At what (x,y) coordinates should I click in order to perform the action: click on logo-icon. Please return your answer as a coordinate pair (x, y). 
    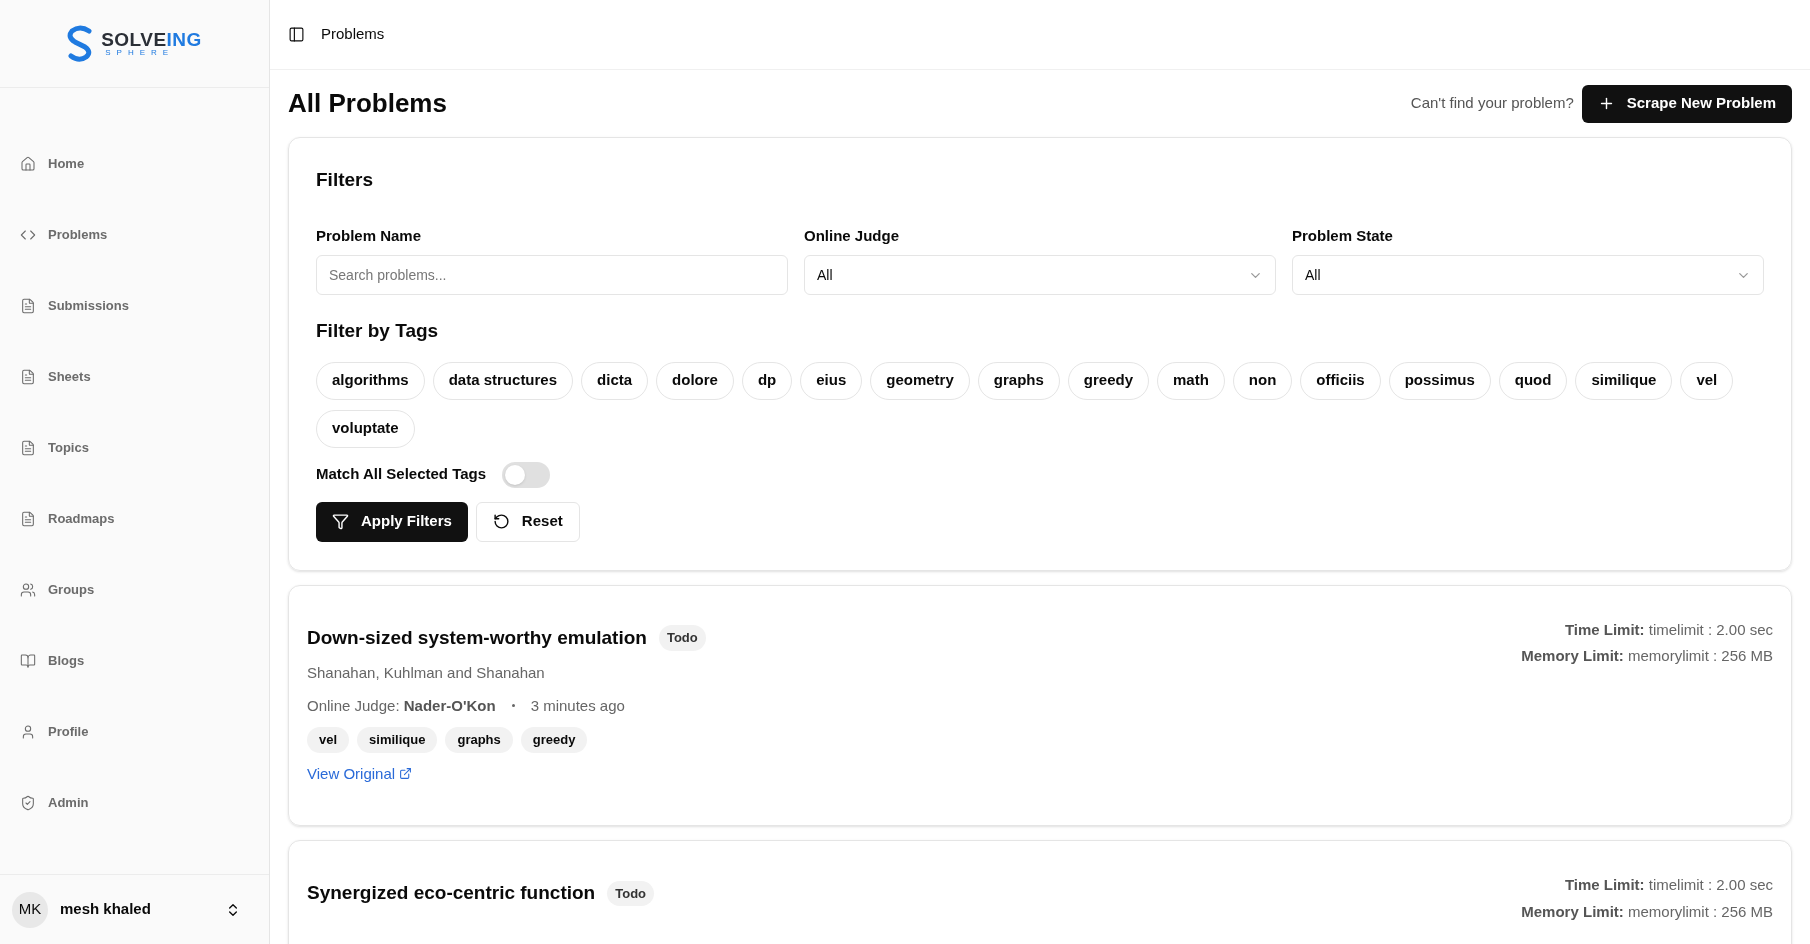
    Looking at the image, I should click on (80, 43).